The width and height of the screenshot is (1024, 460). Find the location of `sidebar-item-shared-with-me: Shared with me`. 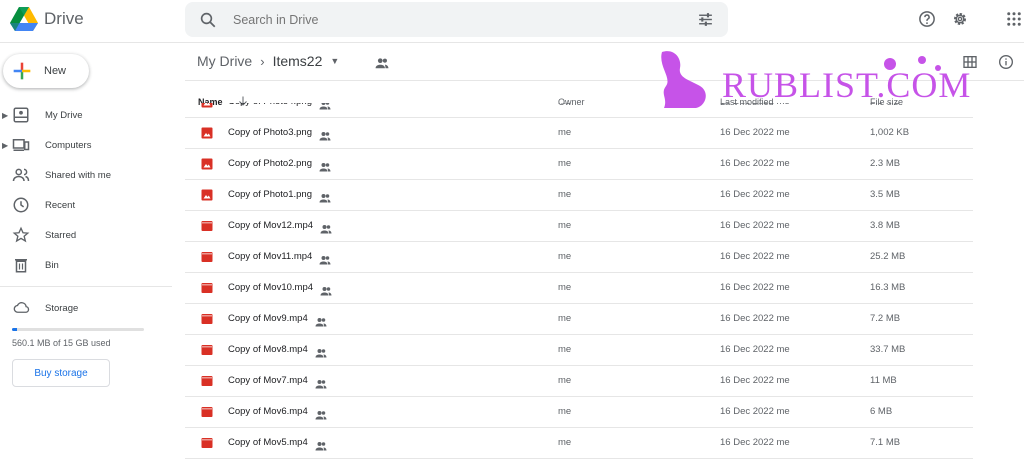

sidebar-item-shared-with-me: Shared with me is located at coordinates (85, 175).